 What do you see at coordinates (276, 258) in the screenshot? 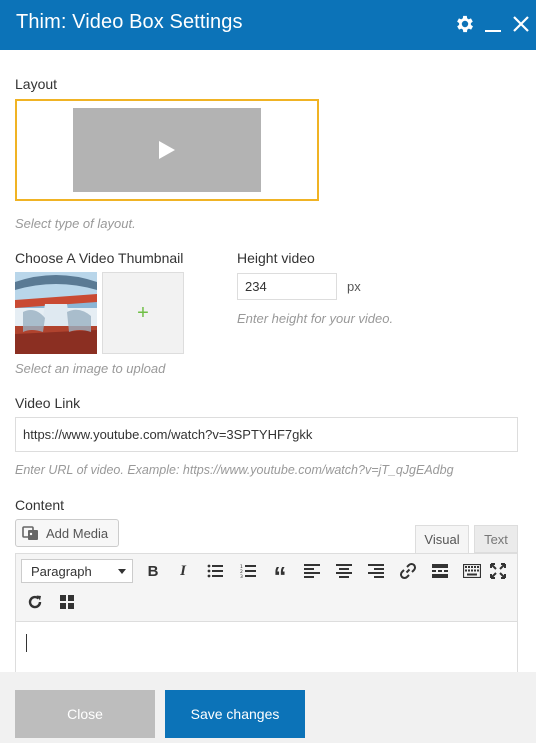
I see `height-label: Height video` at bounding box center [276, 258].